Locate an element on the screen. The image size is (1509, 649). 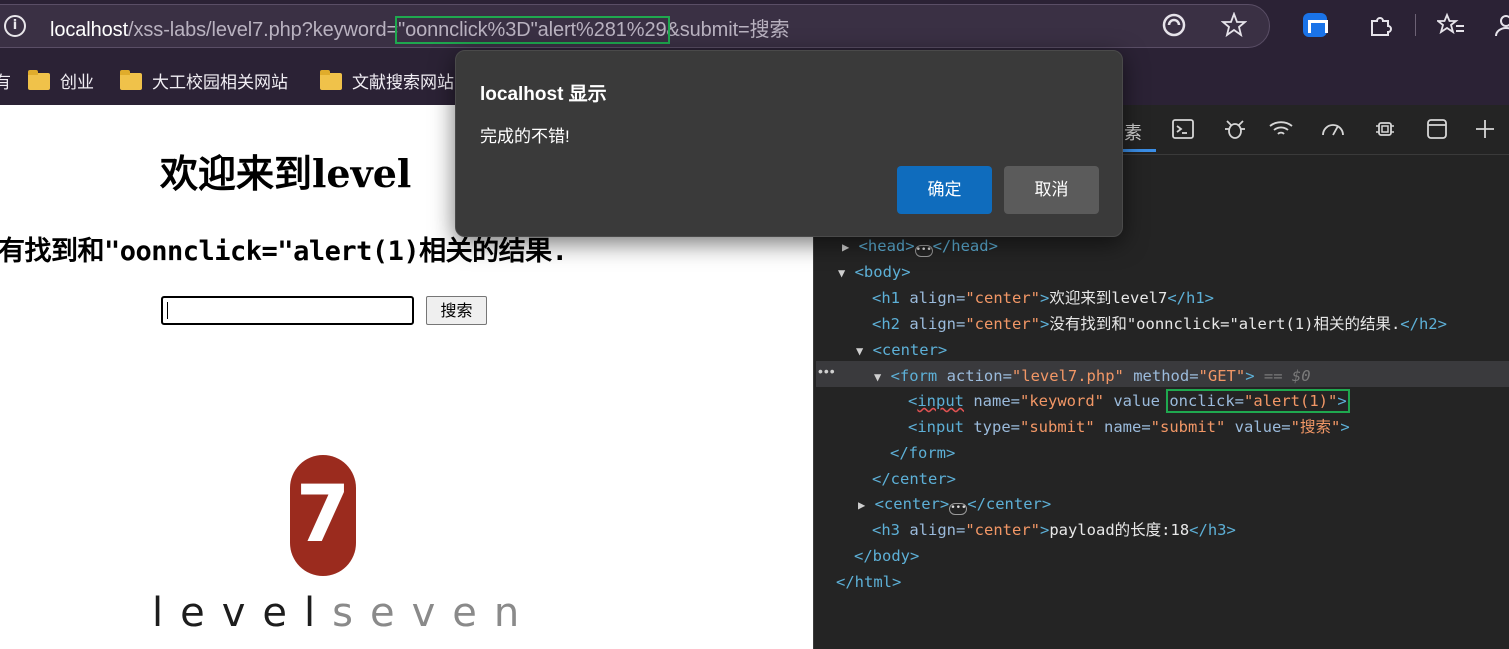
tag-center-open: <center> is located at coordinates (910, 350).